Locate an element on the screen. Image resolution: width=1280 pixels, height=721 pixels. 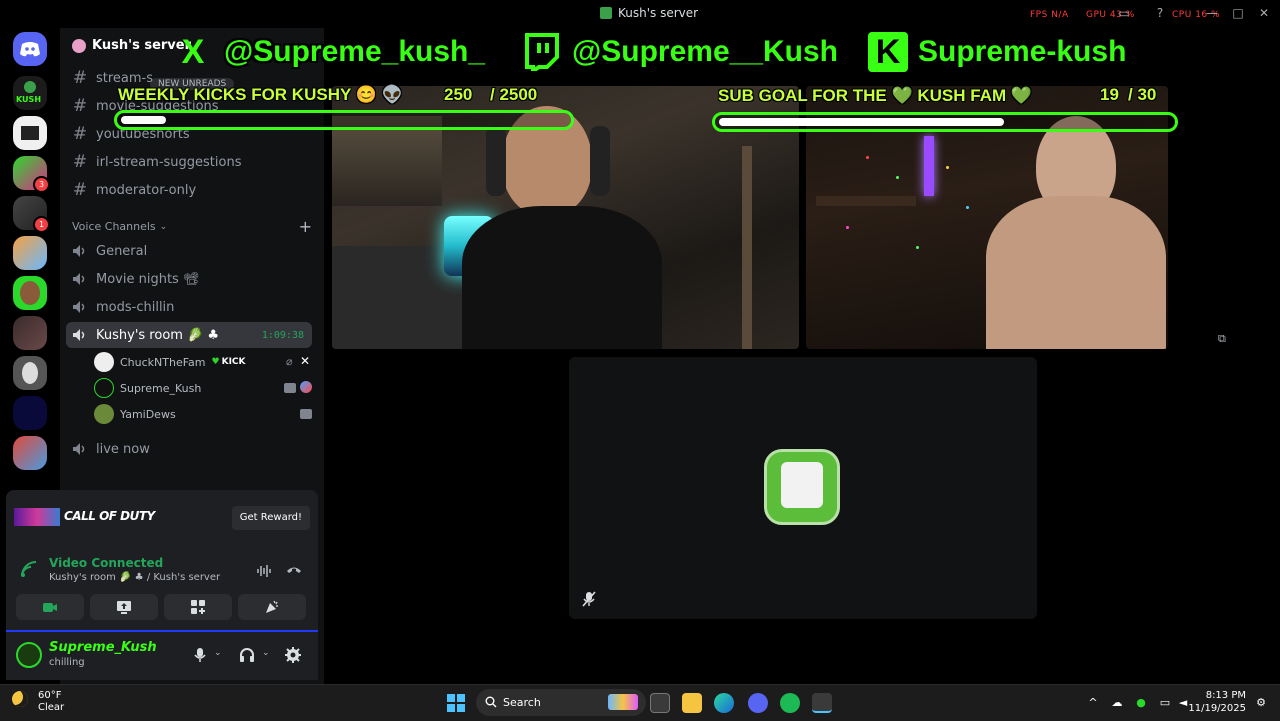
weather-widget: 60°F Clear is located at coordinates (51, 702).